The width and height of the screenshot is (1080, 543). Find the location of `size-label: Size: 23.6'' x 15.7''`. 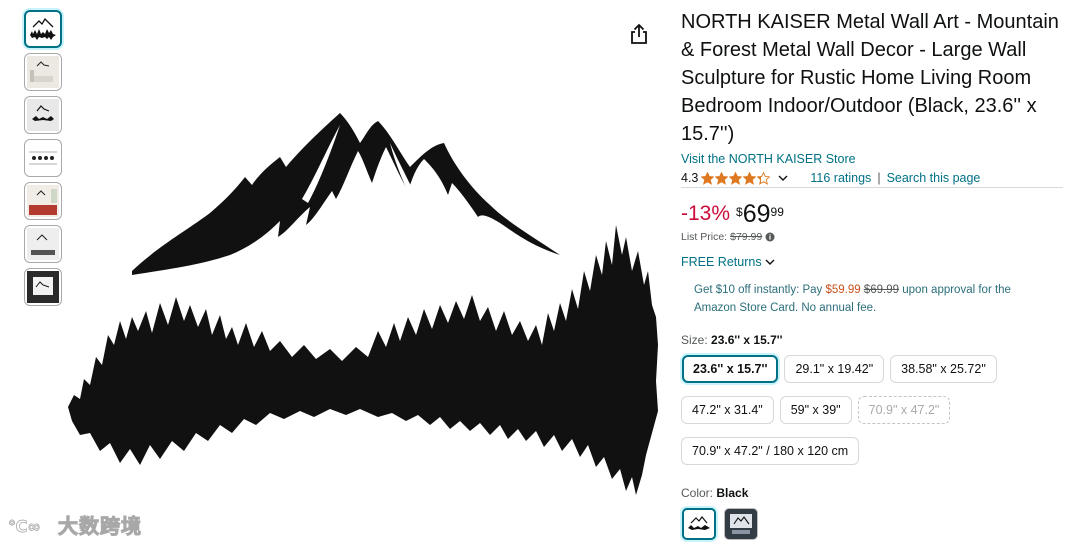

size-label: Size: 23.6'' x 15.7'' is located at coordinates (873, 340).